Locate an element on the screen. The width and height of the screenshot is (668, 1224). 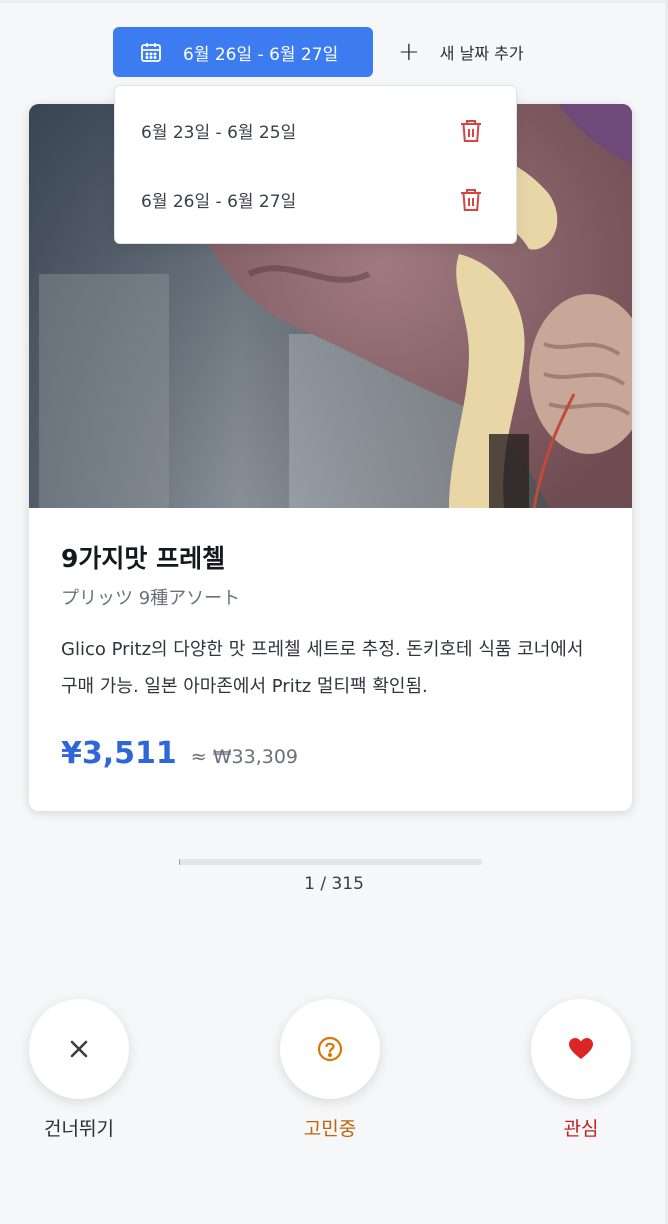
date-option: 6월 26일 - 6월 27일 is located at coordinates (315, 199).